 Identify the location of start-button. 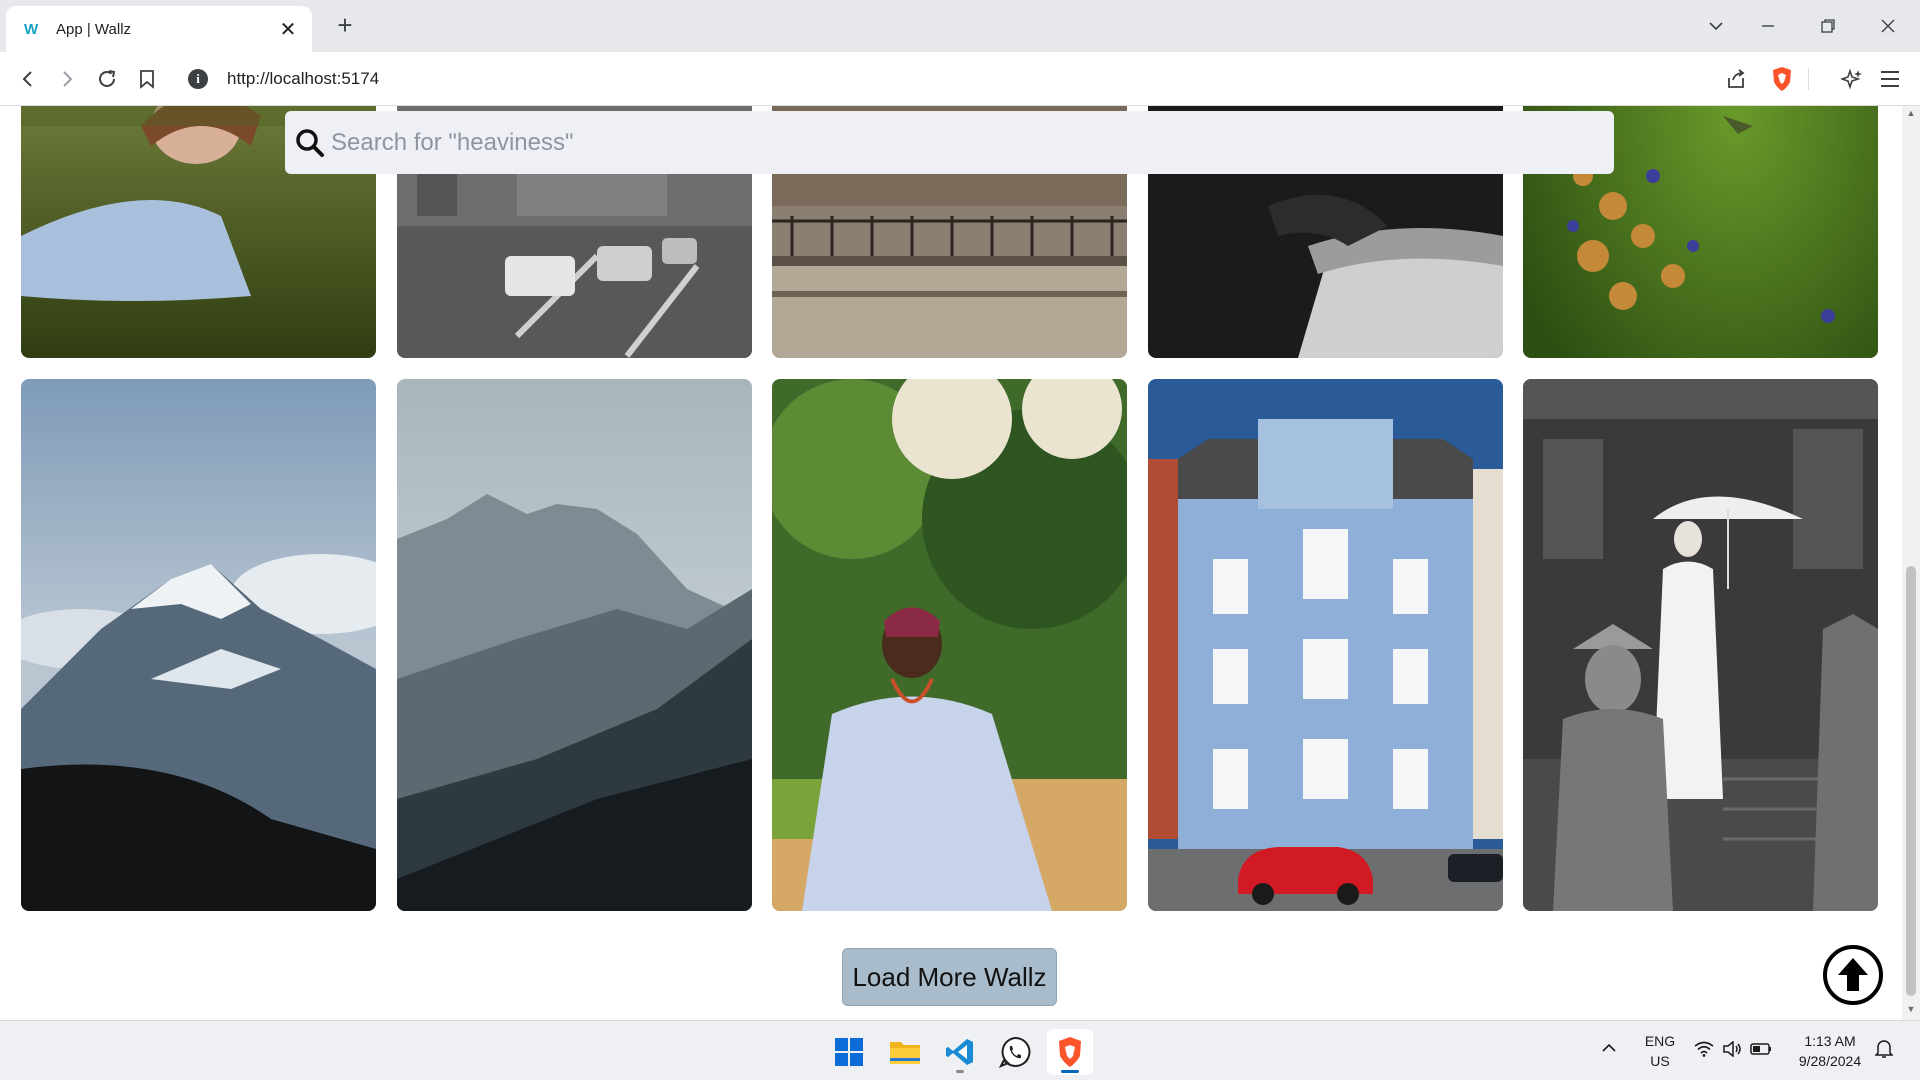
(849, 1052).